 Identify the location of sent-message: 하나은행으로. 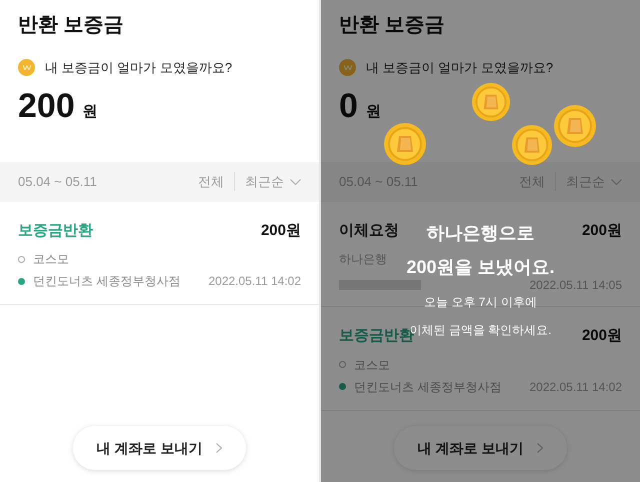
(480, 233).